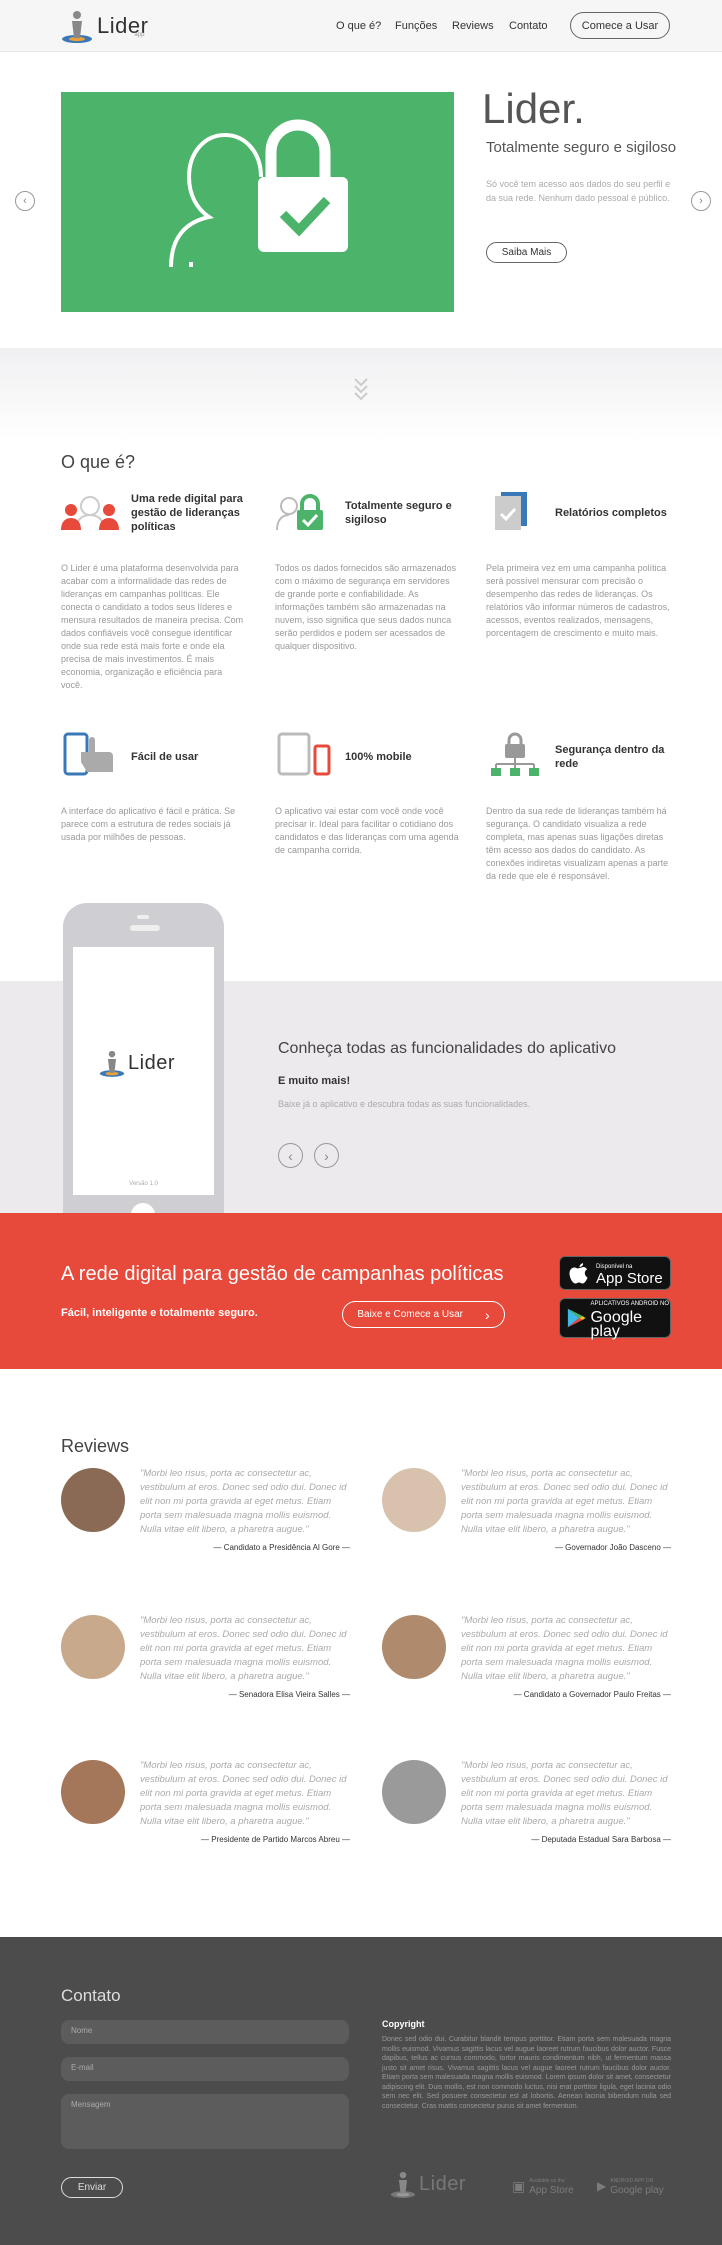 The image size is (722, 2245). What do you see at coordinates (610, 757) in the screenshot?
I see `feature-title: Segurança dentro da rede` at bounding box center [610, 757].